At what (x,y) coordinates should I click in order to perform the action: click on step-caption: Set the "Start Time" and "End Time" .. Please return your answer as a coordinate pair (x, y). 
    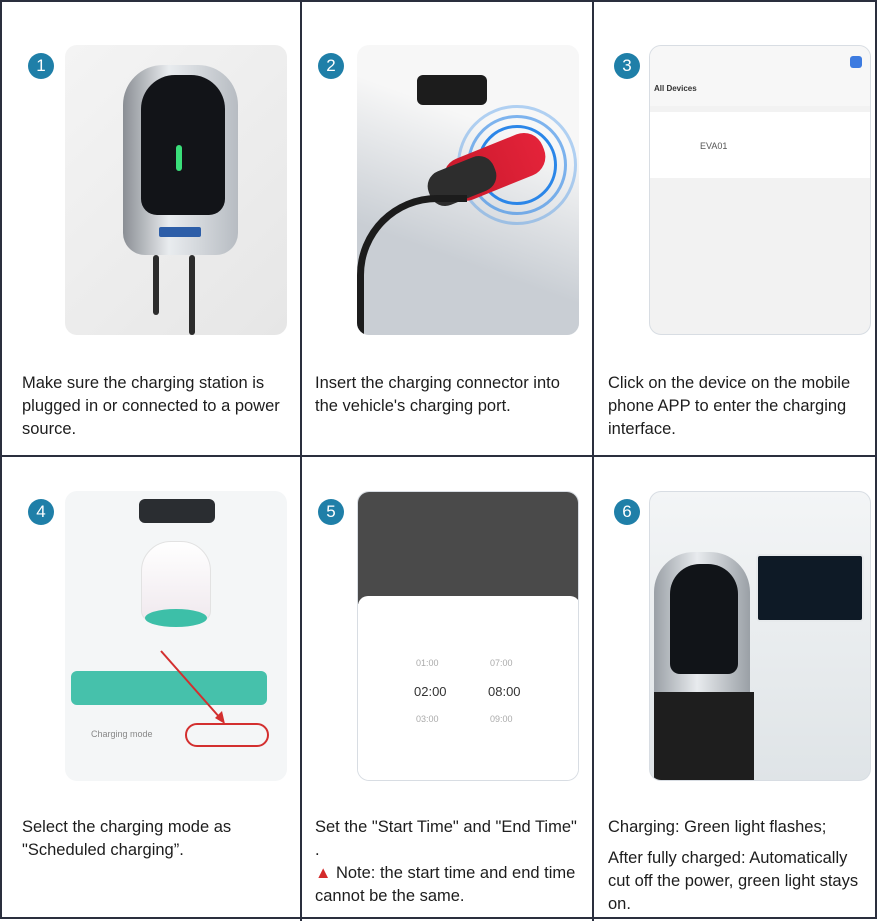
    Looking at the image, I should click on (446, 838).